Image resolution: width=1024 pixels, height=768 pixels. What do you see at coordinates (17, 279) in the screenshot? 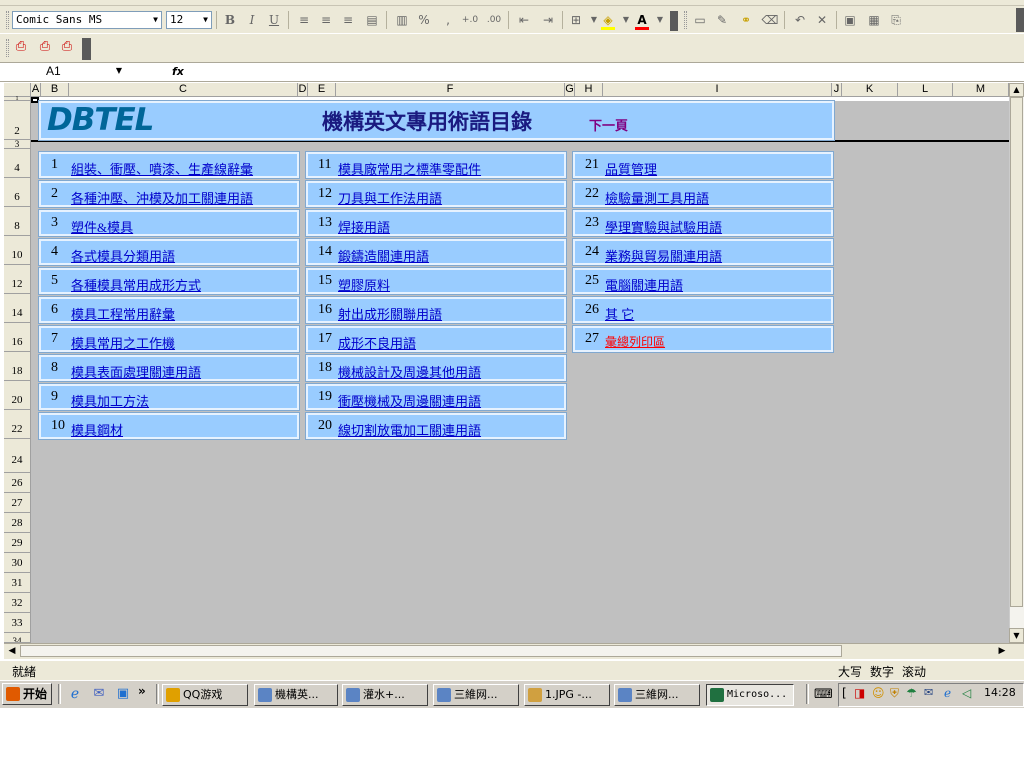
I see `row-header-12: 12` at bounding box center [17, 279].